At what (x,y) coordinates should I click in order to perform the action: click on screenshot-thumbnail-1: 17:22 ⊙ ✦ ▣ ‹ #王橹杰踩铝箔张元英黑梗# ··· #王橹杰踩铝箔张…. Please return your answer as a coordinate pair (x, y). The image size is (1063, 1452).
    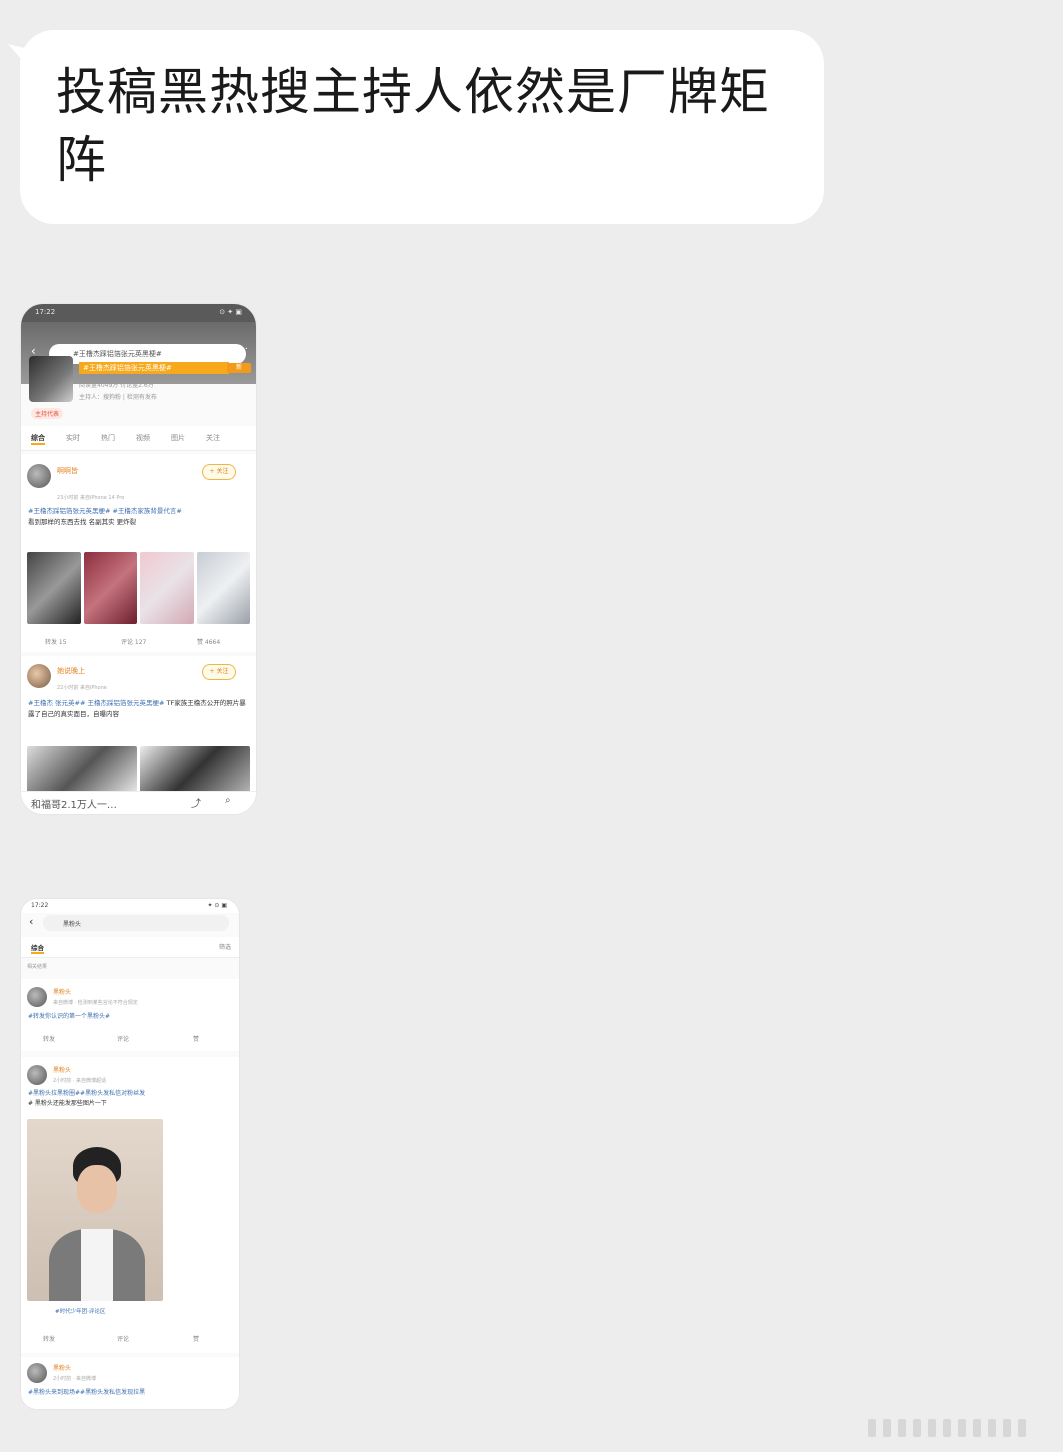
    Looking at the image, I should click on (138, 559).